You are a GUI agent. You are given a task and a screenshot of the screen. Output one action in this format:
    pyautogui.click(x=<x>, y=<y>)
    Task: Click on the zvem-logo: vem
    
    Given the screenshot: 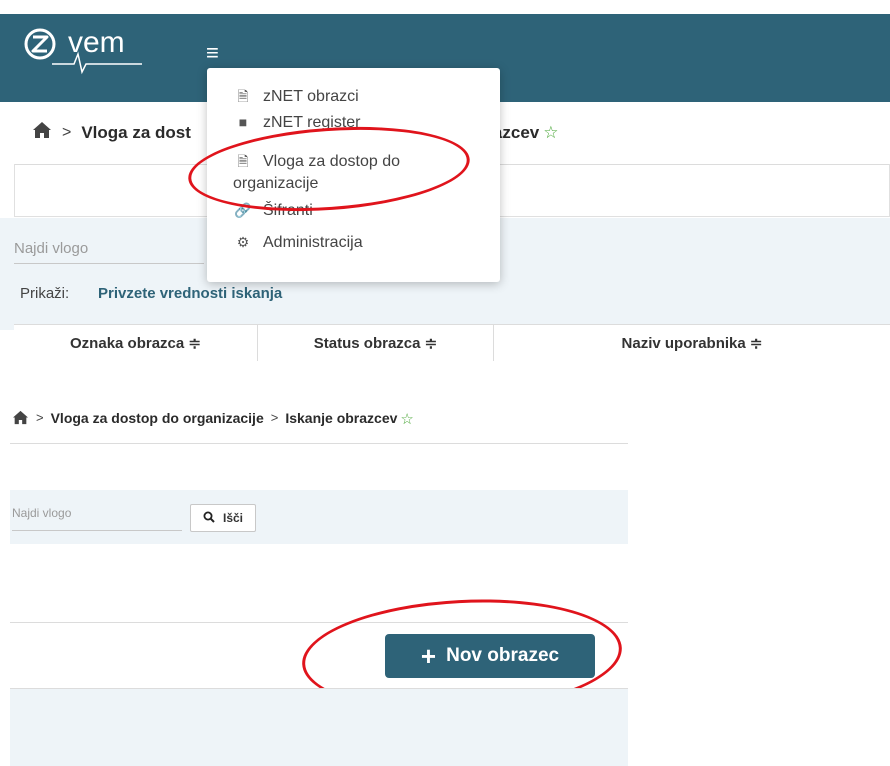 What is the action you would take?
    pyautogui.click(x=92, y=52)
    